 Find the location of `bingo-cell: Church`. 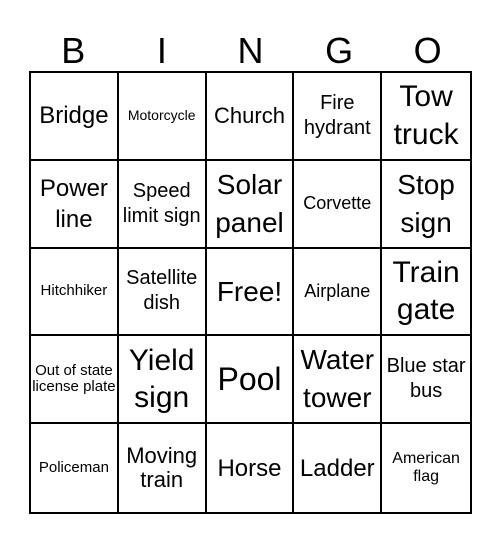

bingo-cell: Church is located at coordinates (250, 117).